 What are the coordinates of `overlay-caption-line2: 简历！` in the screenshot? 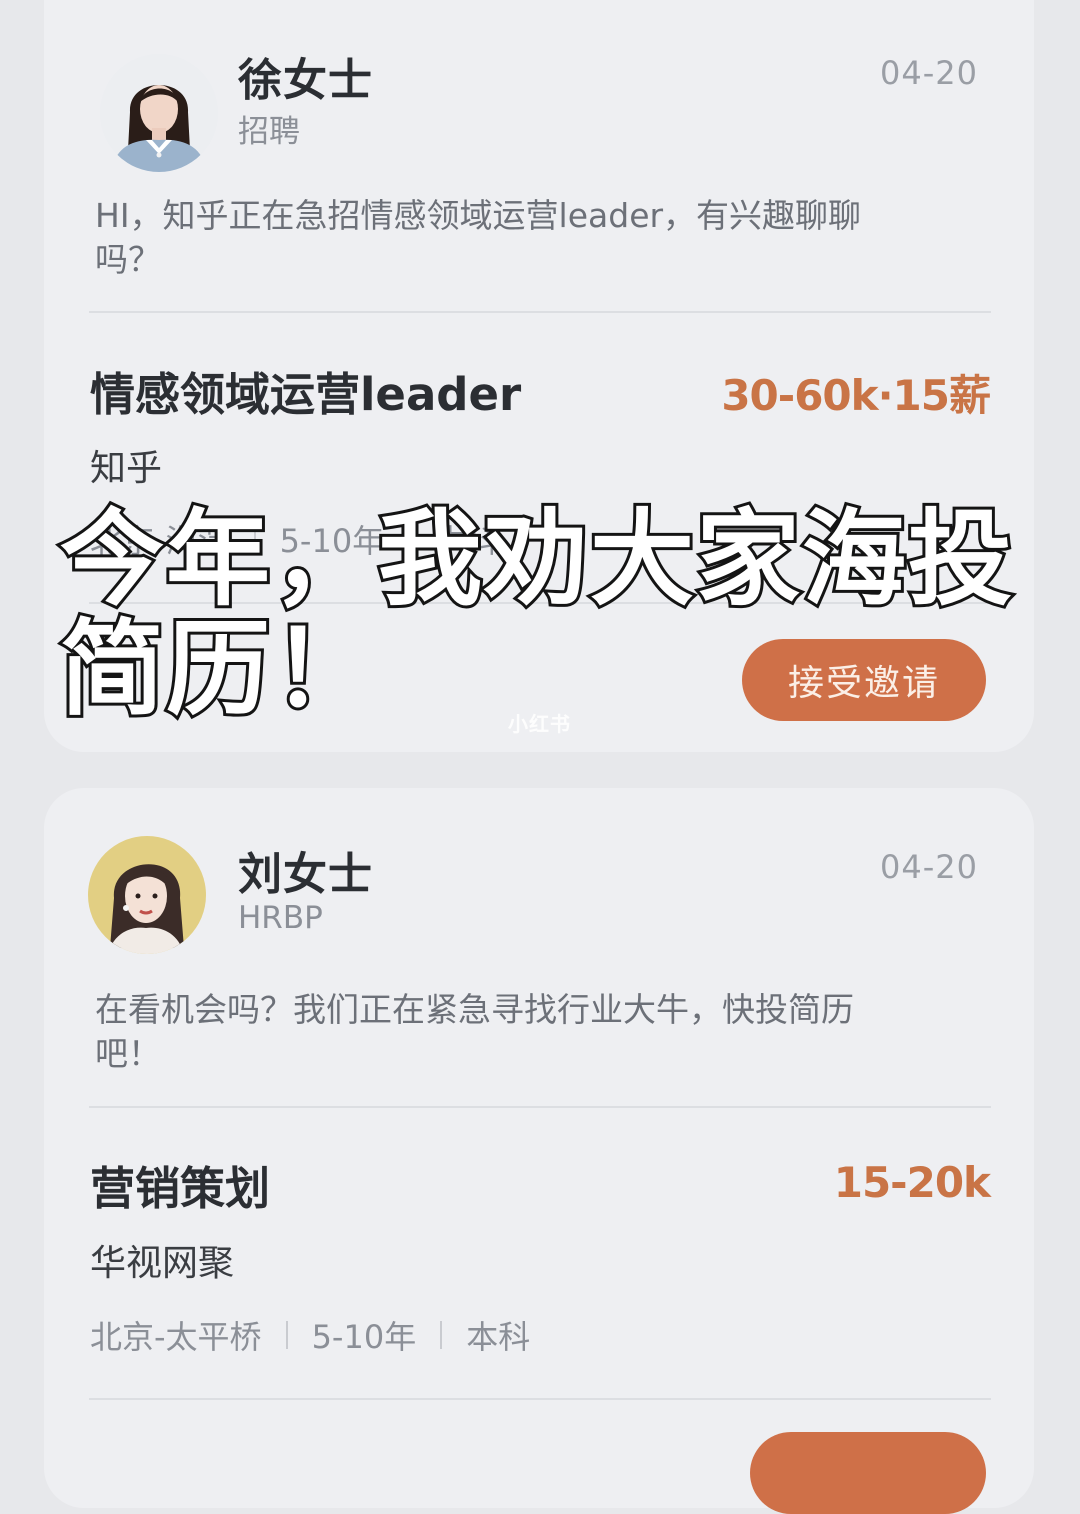 It's located at (218, 669).